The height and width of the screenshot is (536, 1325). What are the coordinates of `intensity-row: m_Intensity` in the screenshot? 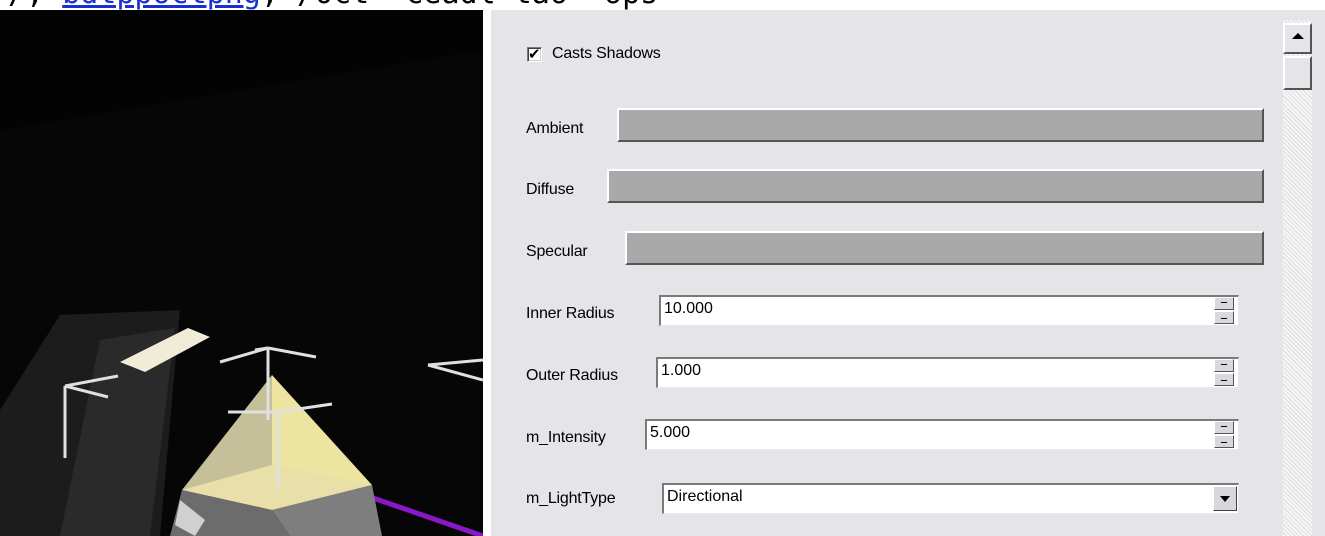 It's located at (566, 438).